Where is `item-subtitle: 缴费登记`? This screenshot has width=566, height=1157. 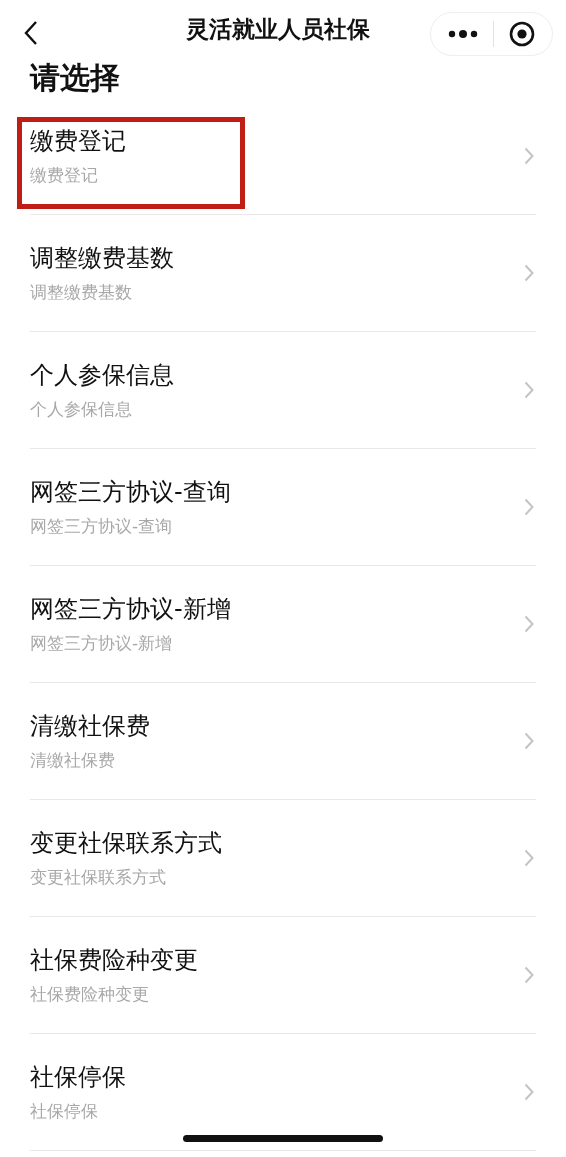 item-subtitle: 缴费登记 is located at coordinates (64, 175).